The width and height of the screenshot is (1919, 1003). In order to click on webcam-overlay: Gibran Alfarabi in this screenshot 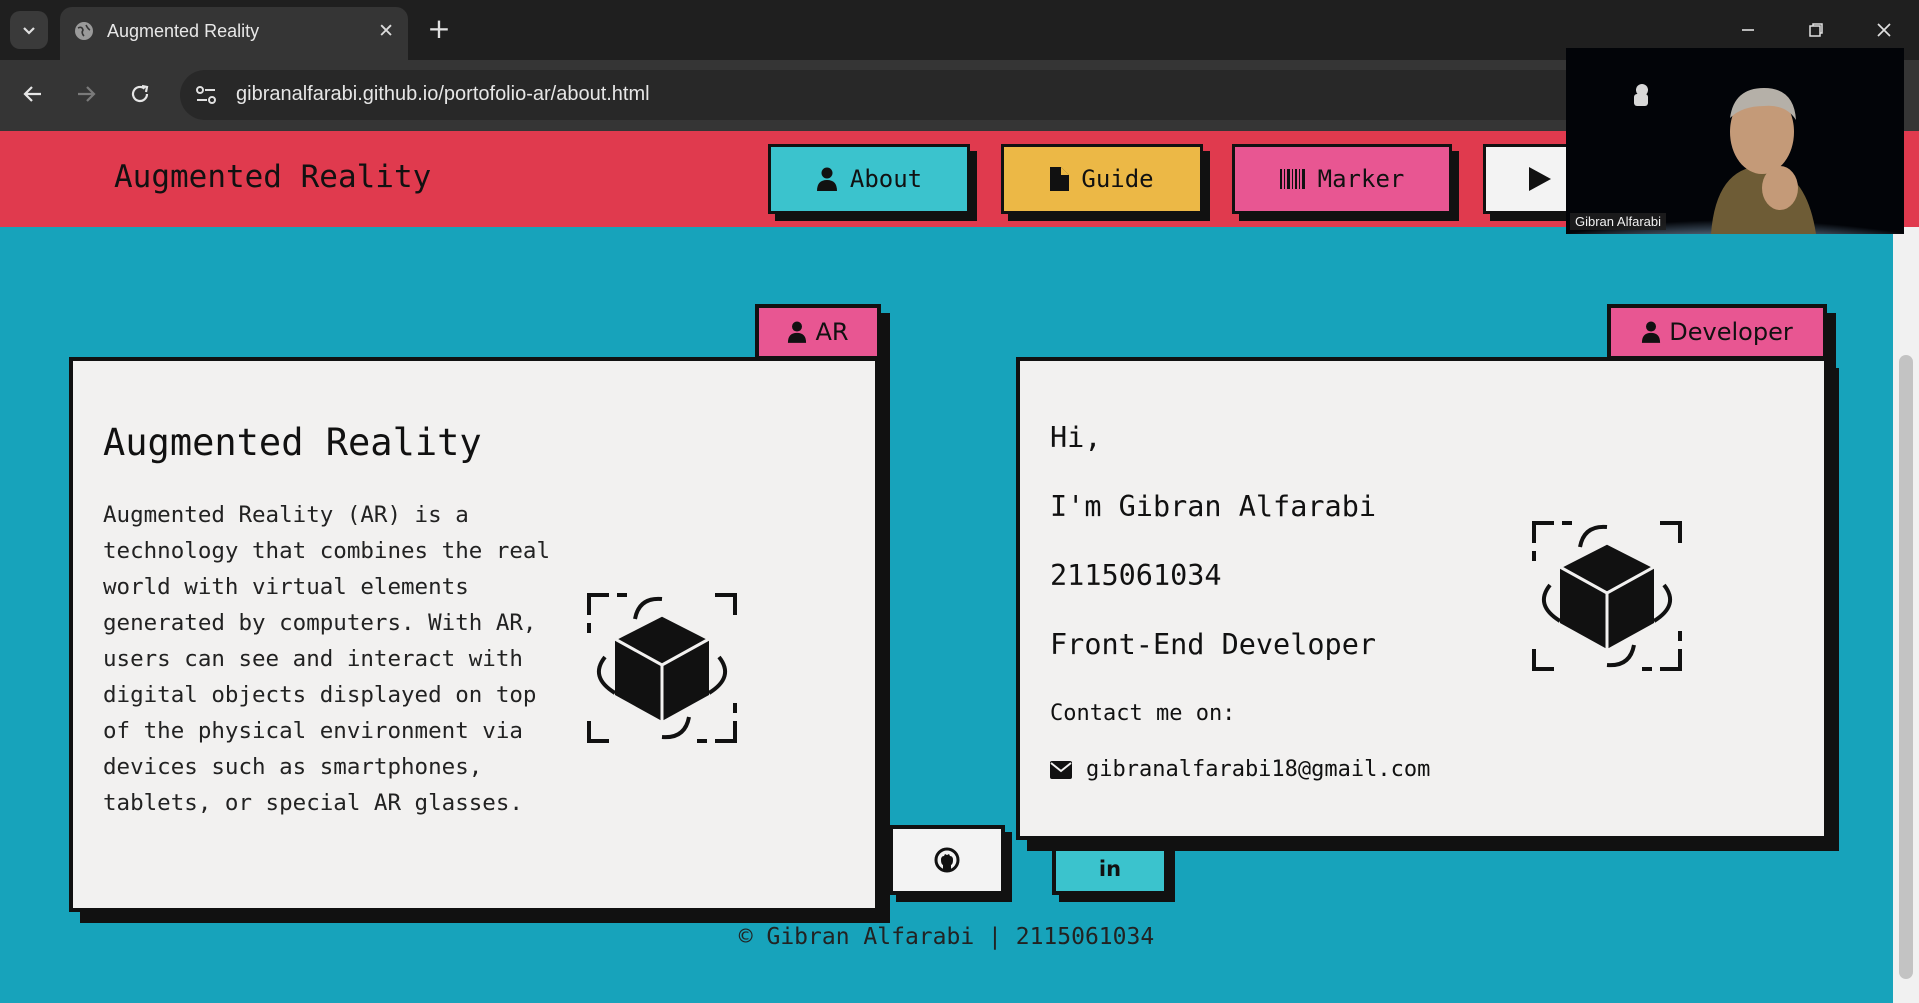, I will do `click(1735, 141)`.